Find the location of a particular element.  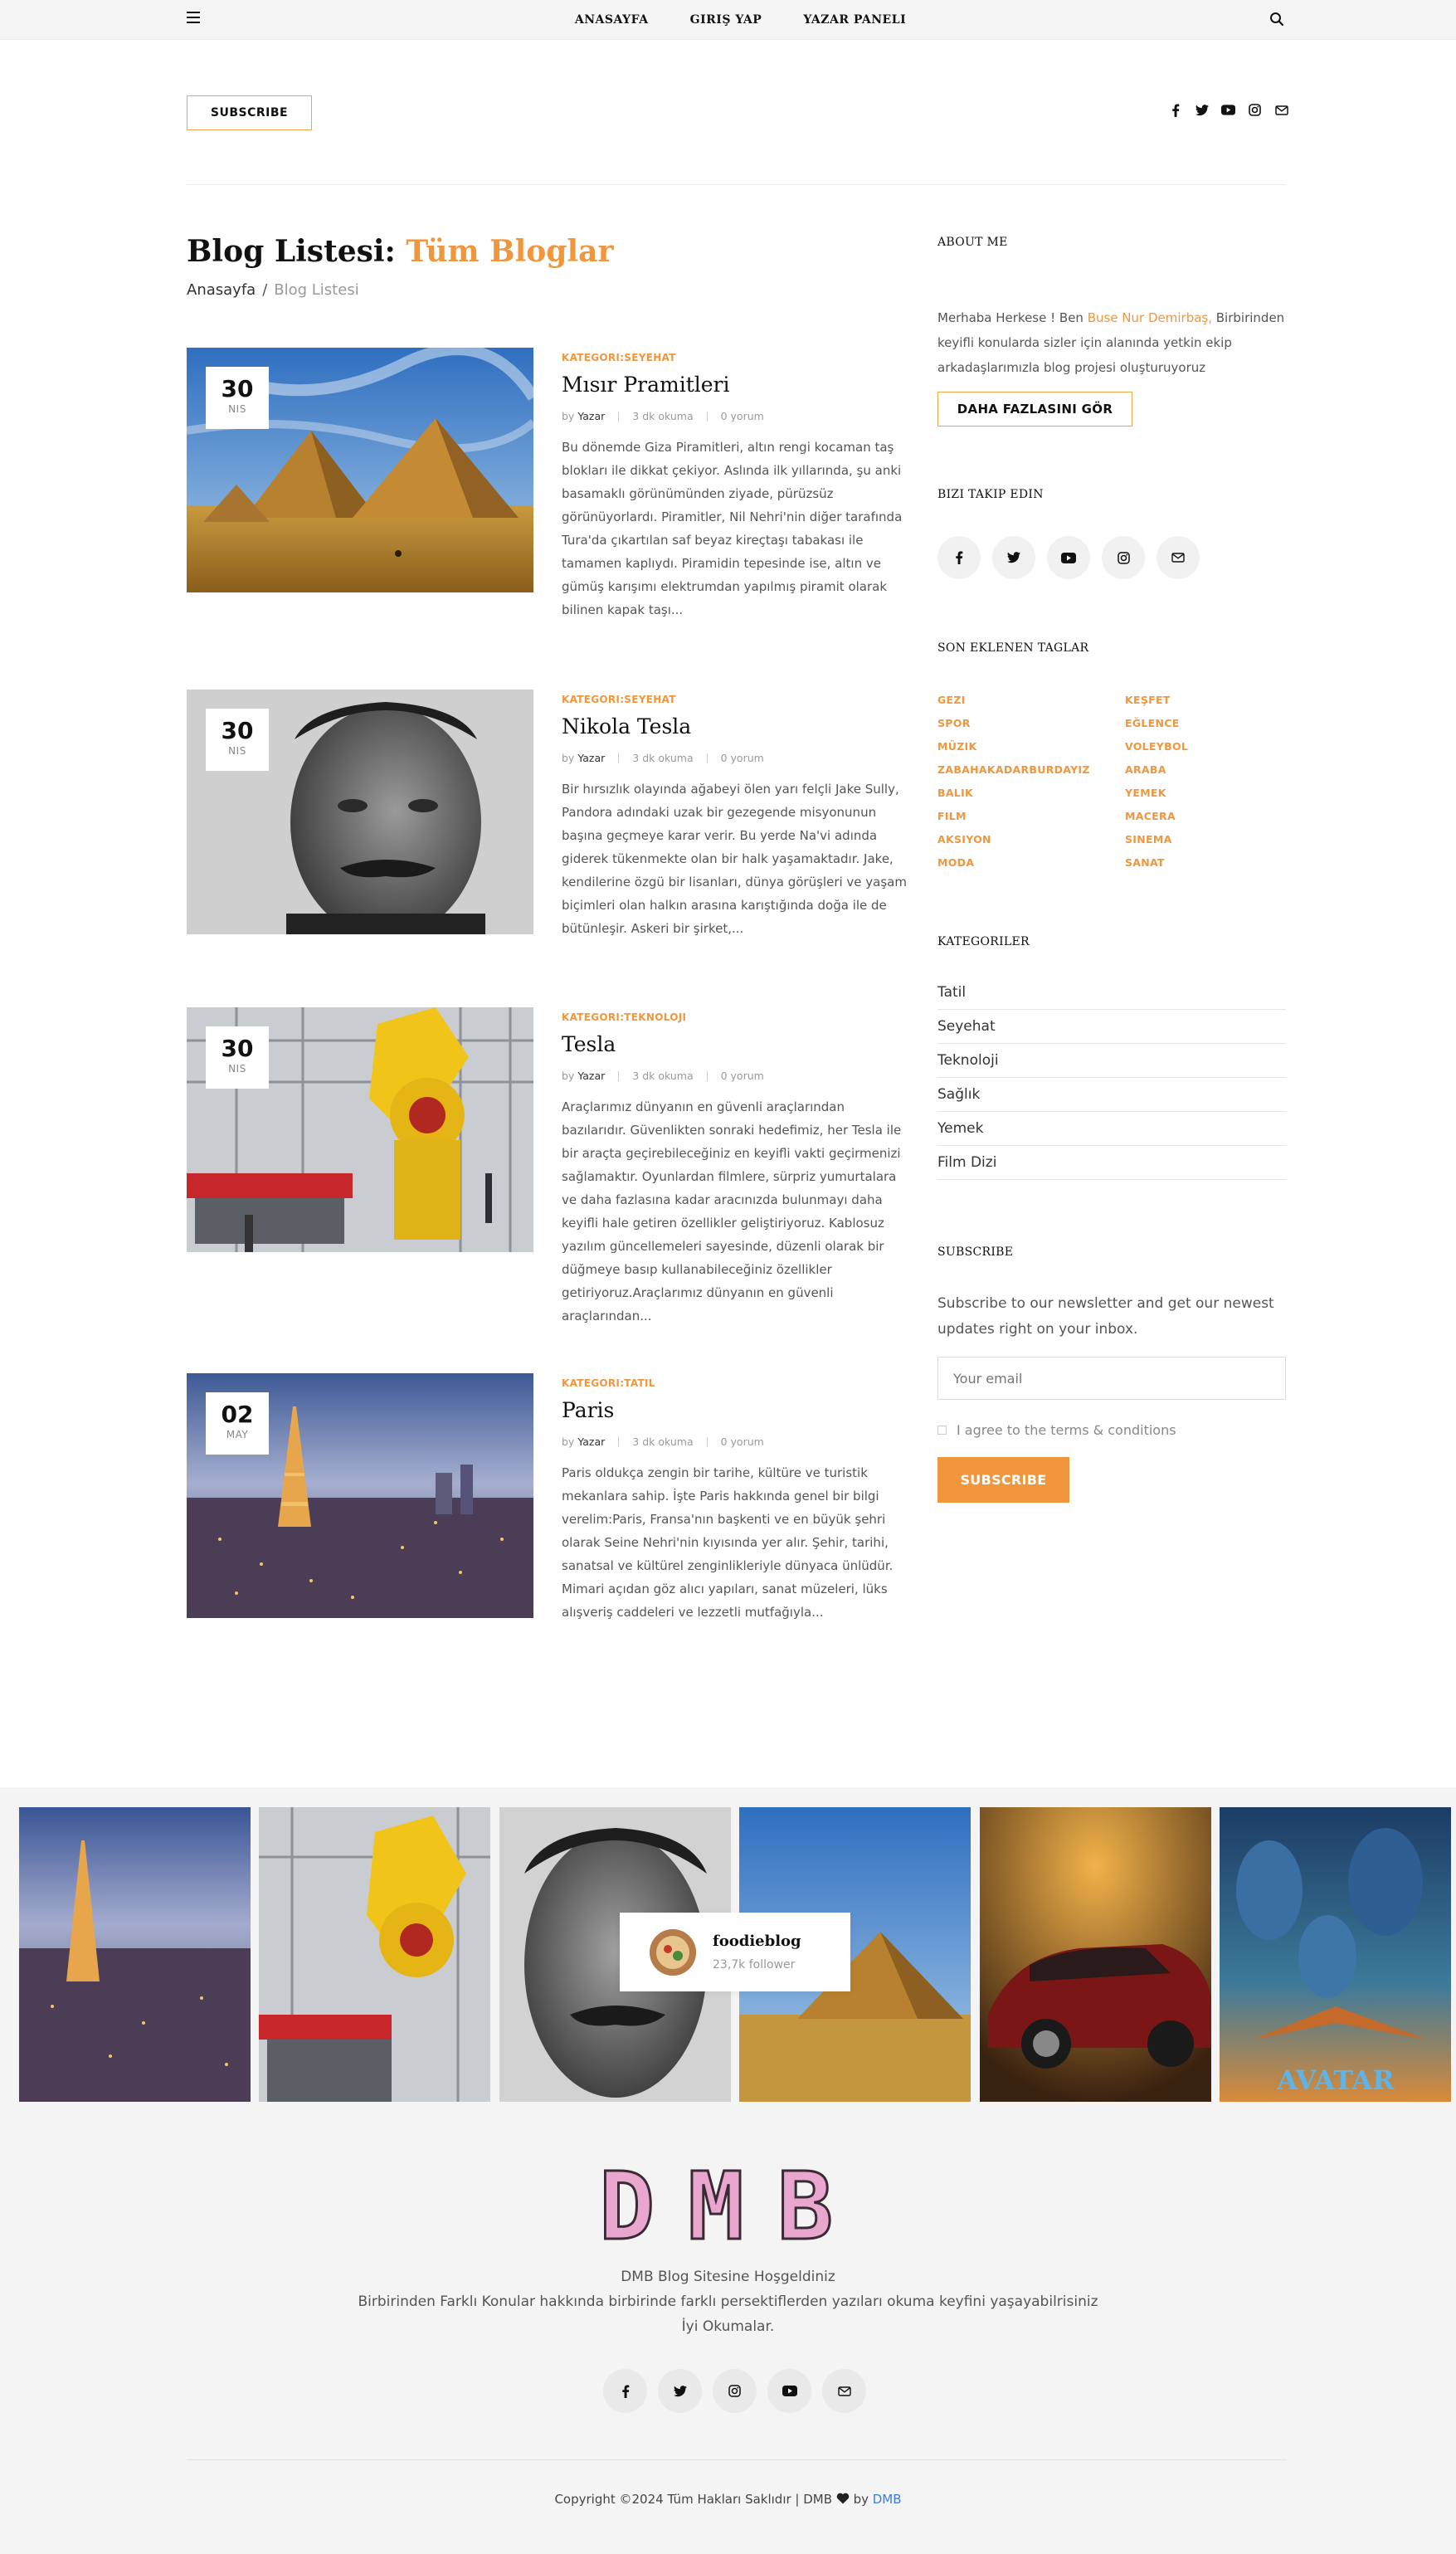

tag-item: EĞLENCE is located at coordinates (1205, 723).